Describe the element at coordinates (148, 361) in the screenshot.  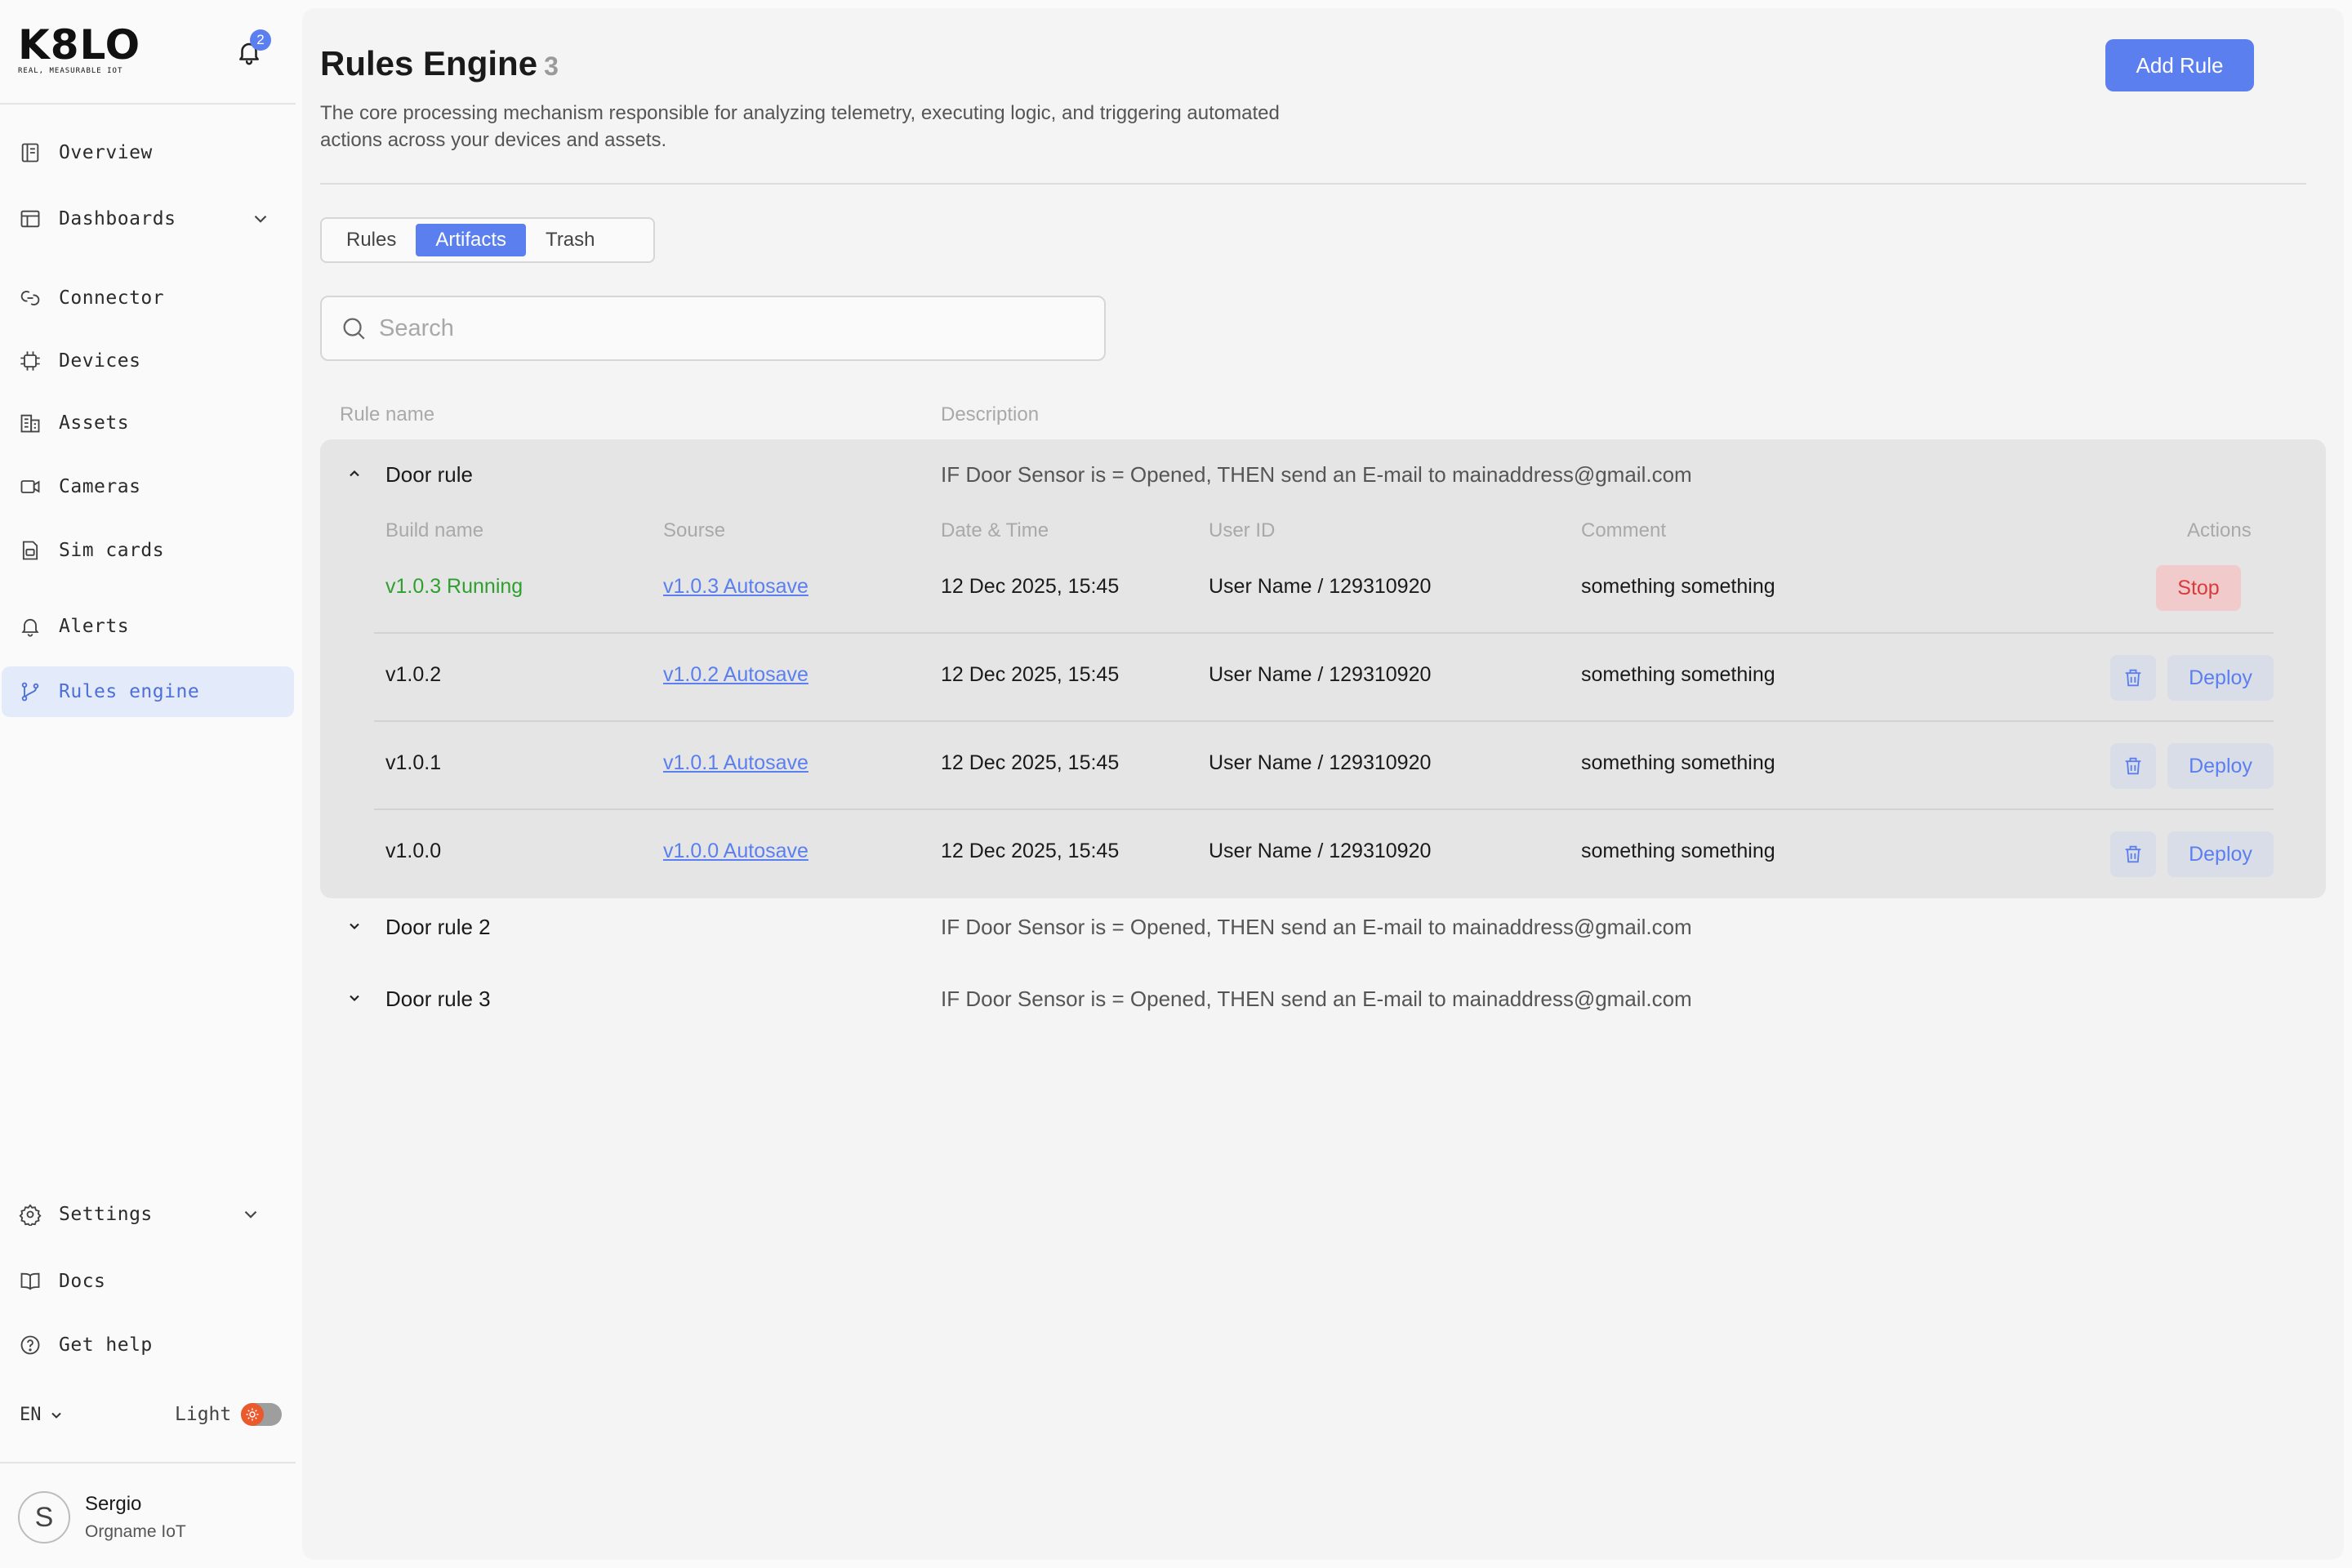
I see `sidebar-item-devices: Devices` at that location.